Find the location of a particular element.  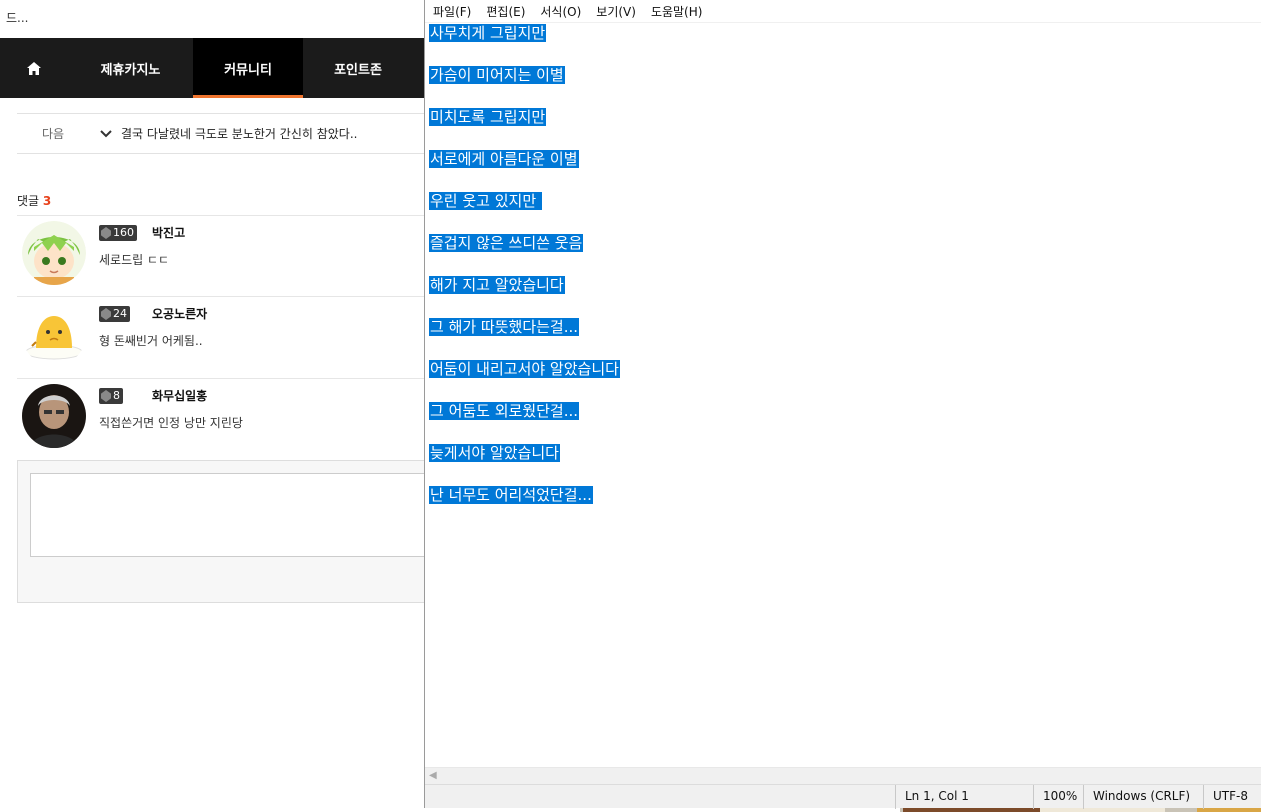

next-label: 다음 is located at coordinates (53, 134).